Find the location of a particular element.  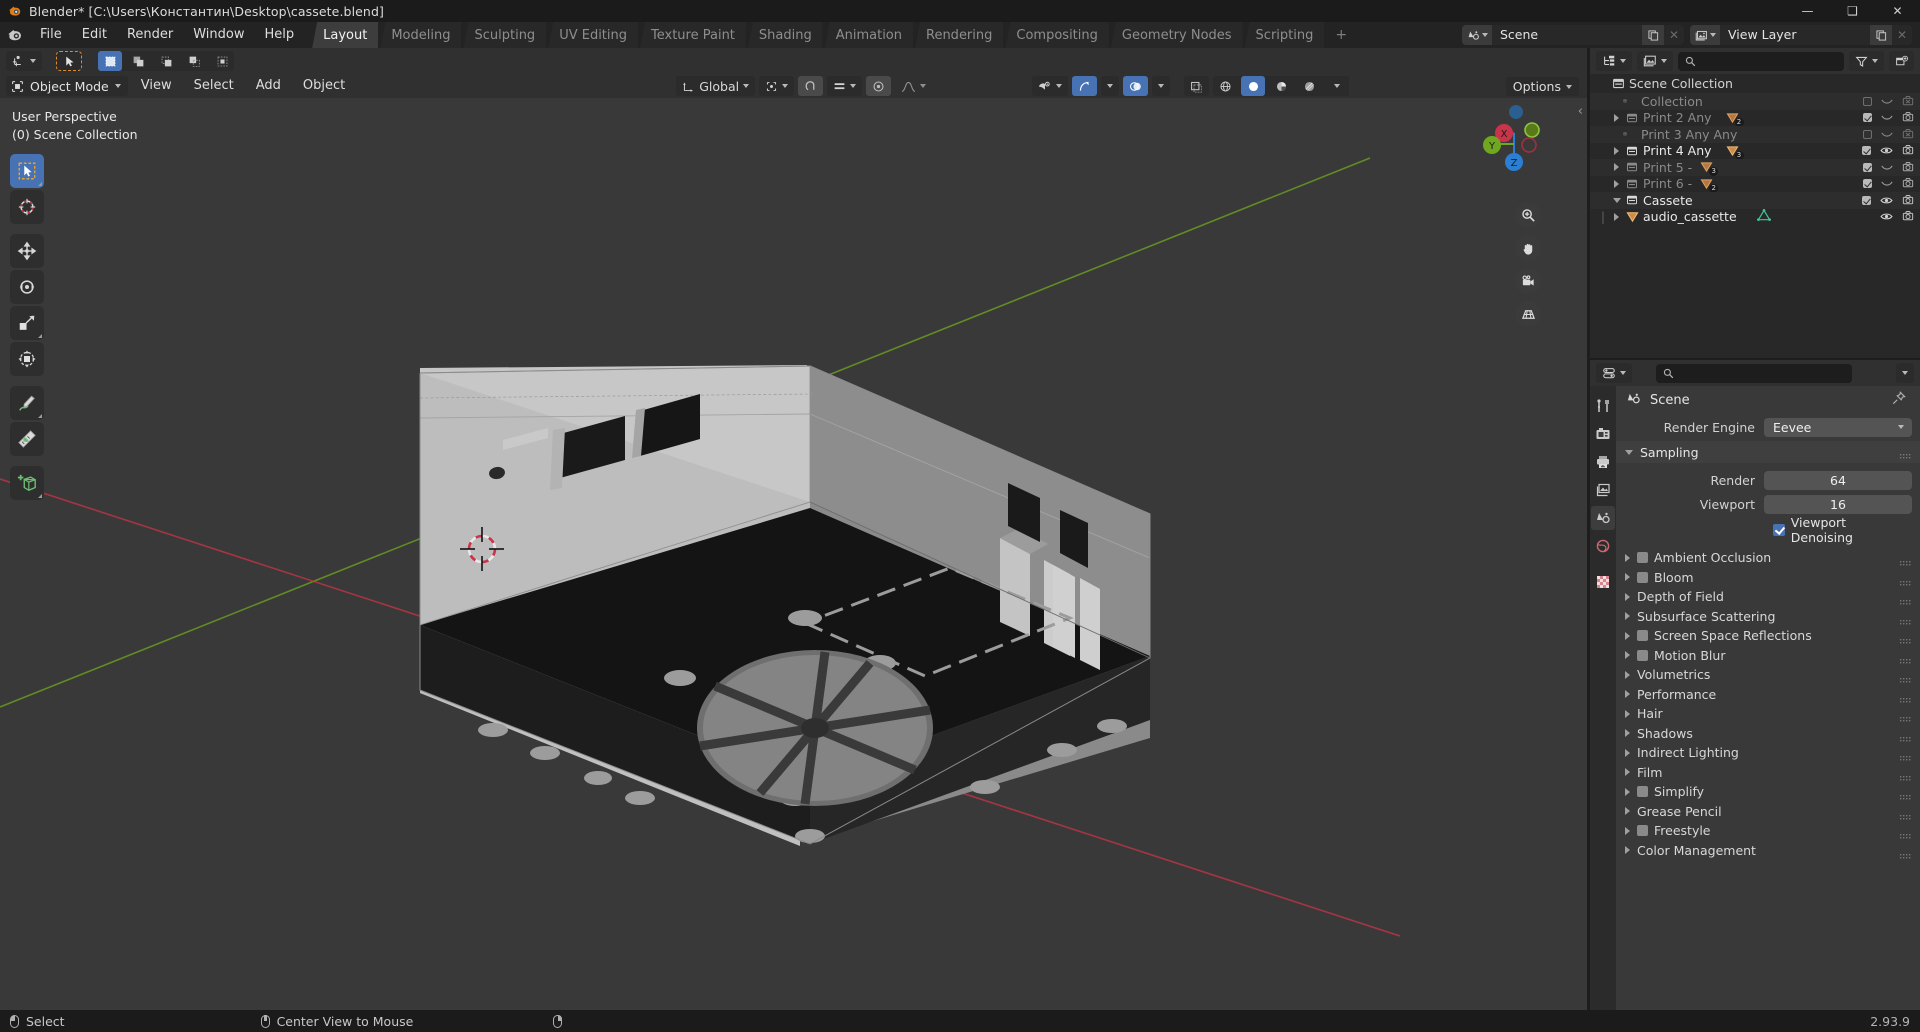

select-subtract-icon is located at coordinates (166, 61).